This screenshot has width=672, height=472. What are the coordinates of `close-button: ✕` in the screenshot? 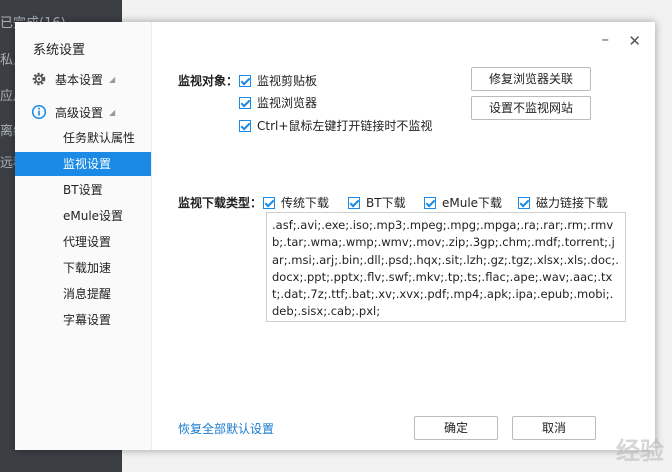 It's located at (634, 41).